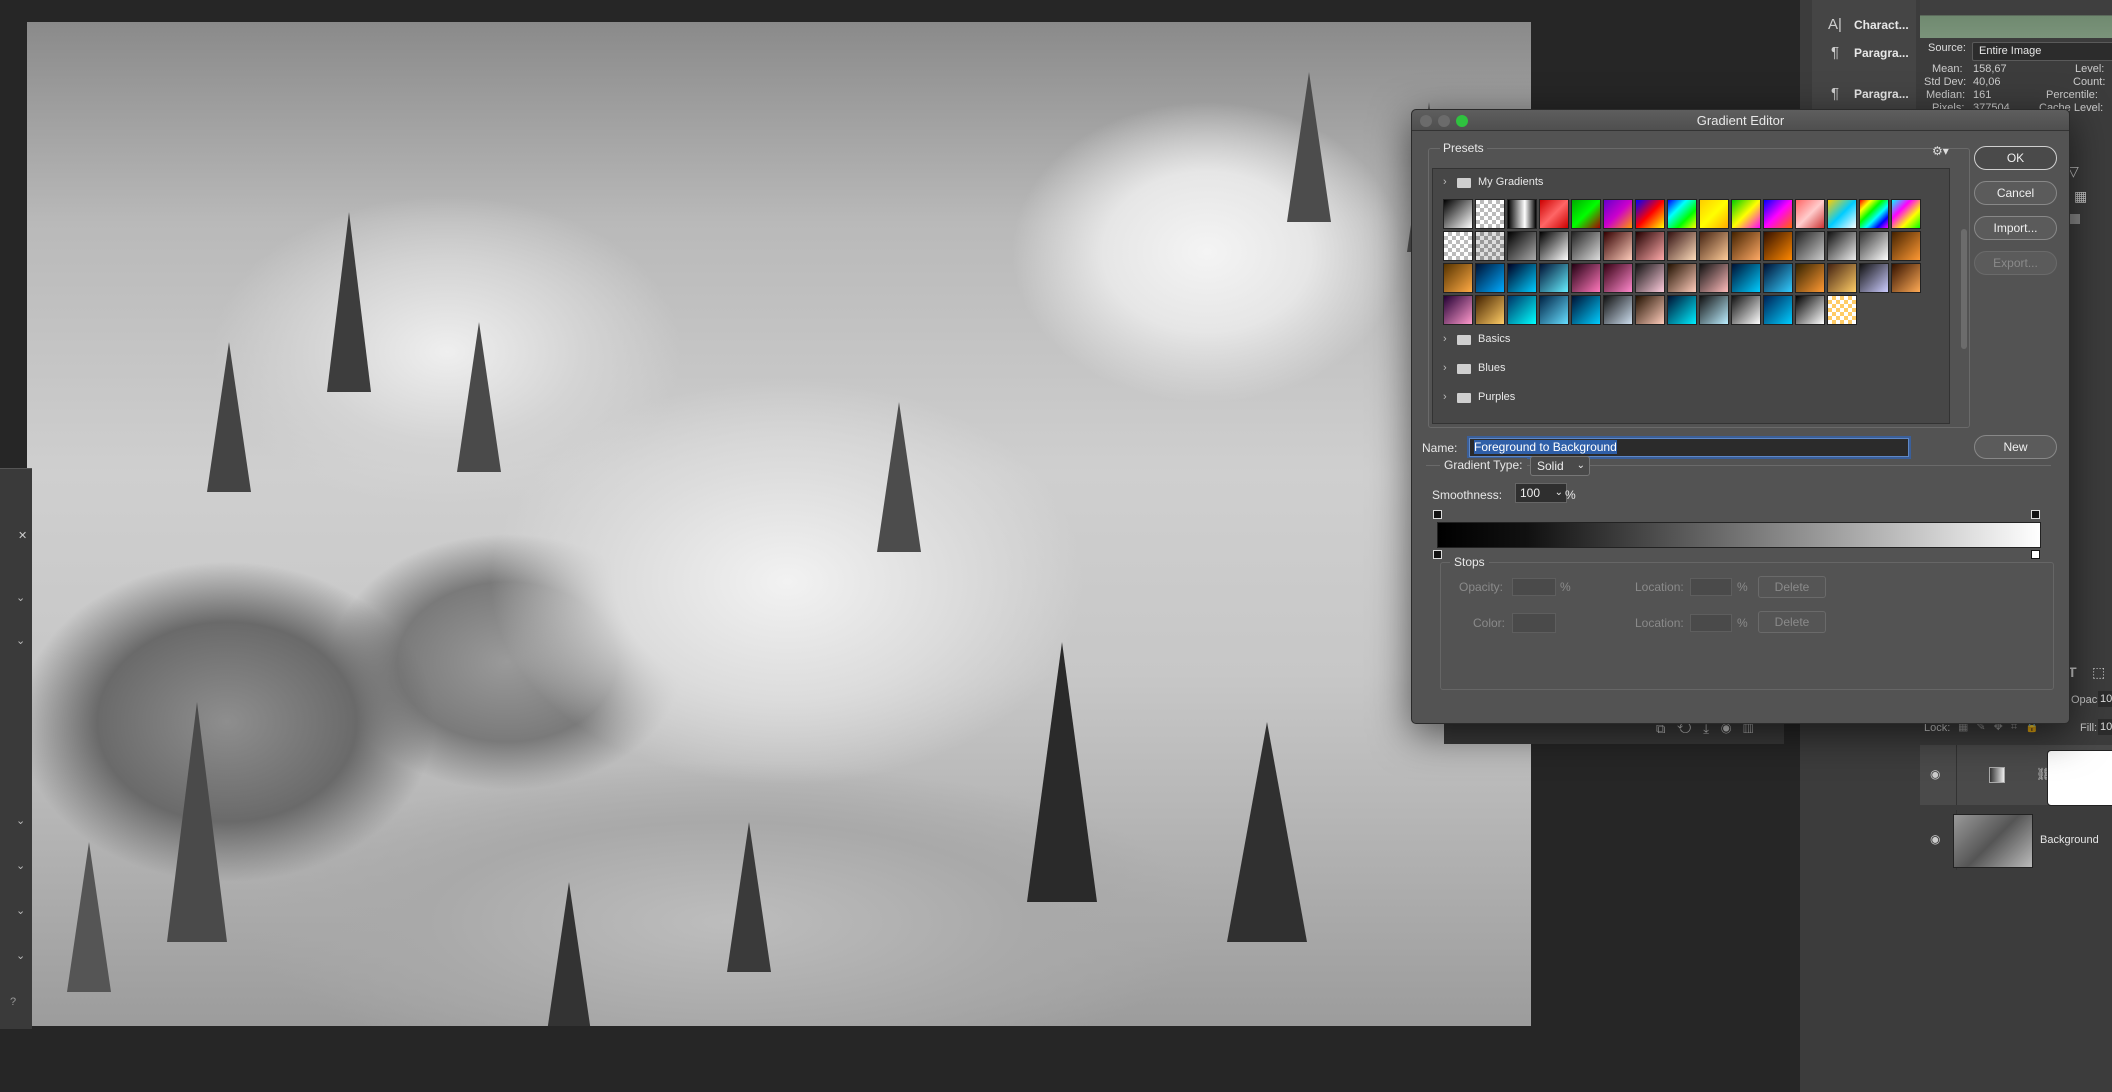 This screenshot has width=2112, height=1092. I want to click on gradient-type-select: Solid ⌄, so click(1560, 466).